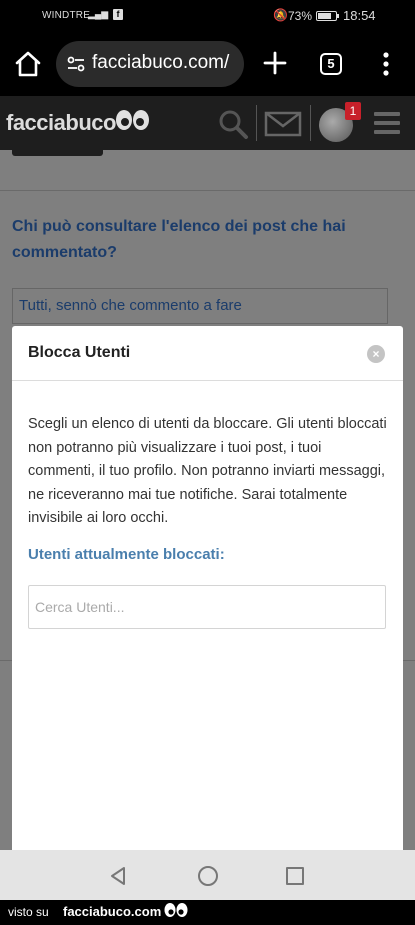 This screenshot has width=415, height=925. I want to click on search-icon, so click(233, 124).